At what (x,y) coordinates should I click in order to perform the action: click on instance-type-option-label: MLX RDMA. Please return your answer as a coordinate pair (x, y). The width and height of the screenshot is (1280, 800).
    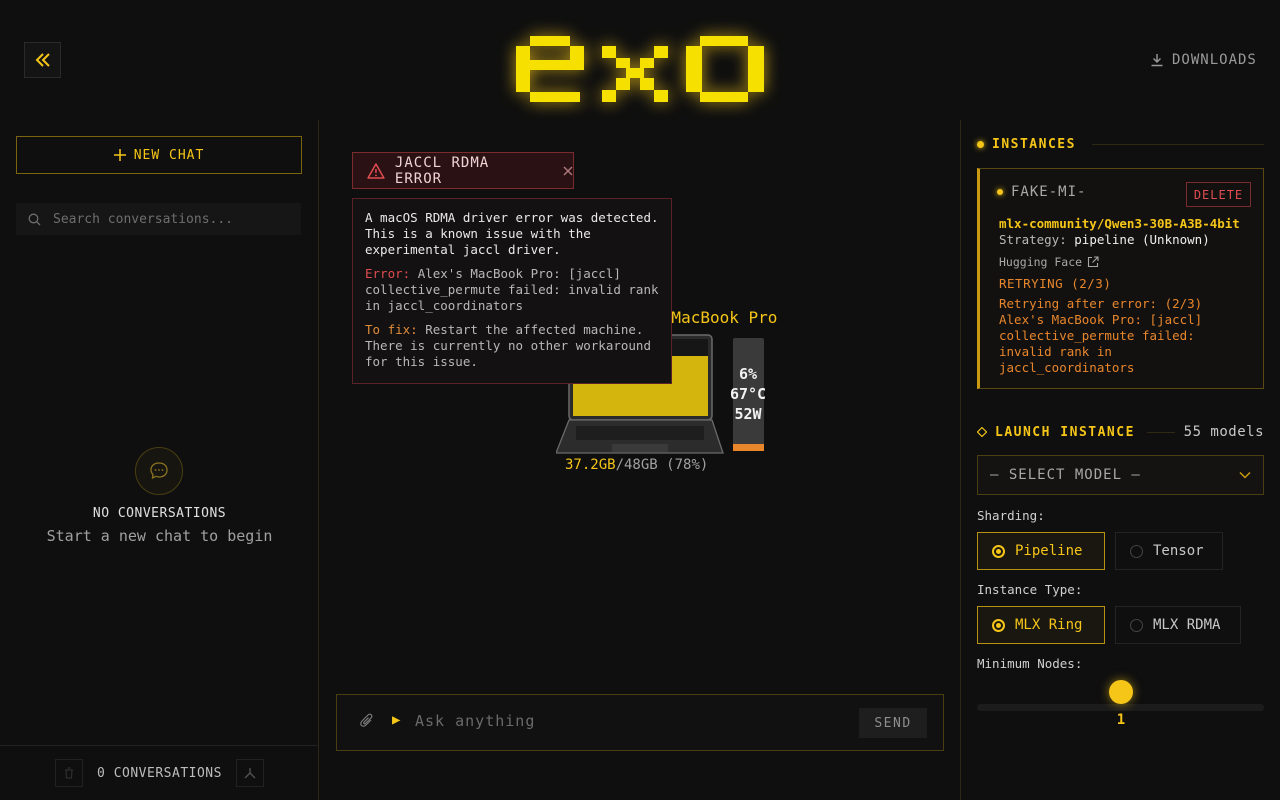
    Looking at the image, I should click on (1187, 625).